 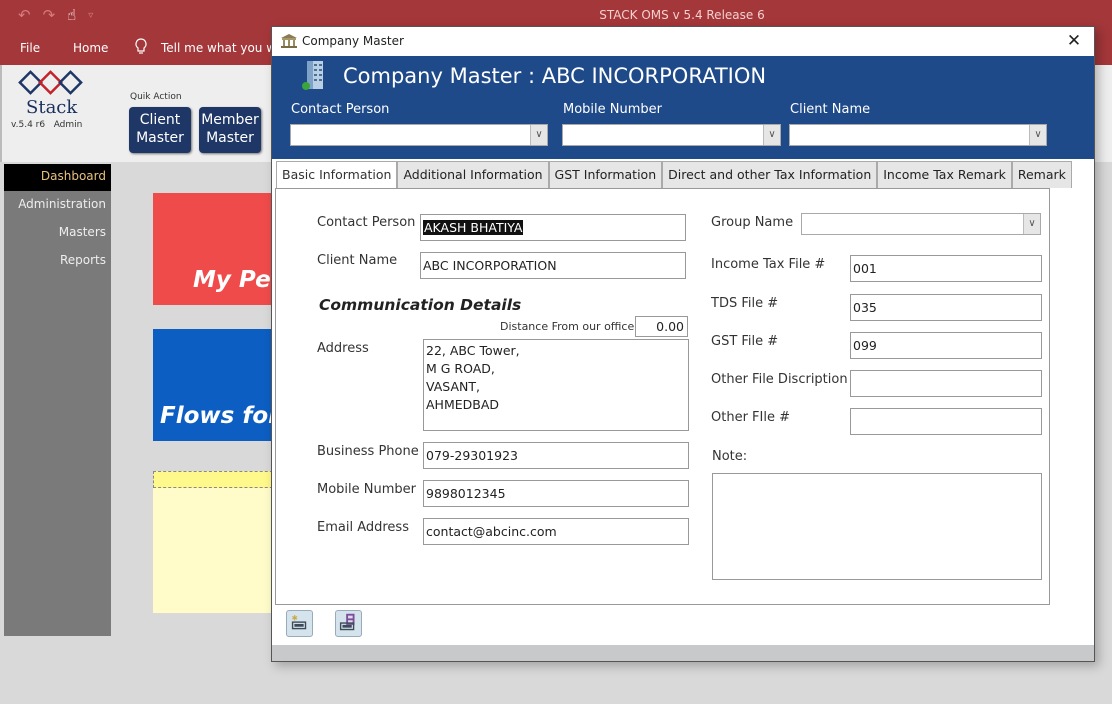 What do you see at coordinates (232, 280) in the screenshot?
I see `tile-label: My Pe` at bounding box center [232, 280].